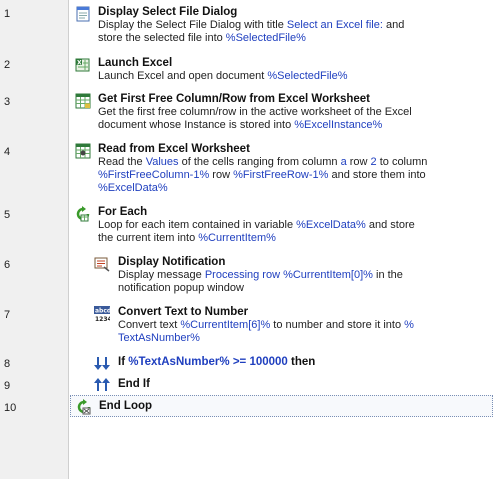 This screenshot has height=479, width=496. I want to click on step-title: End Loop, so click(126, 406).